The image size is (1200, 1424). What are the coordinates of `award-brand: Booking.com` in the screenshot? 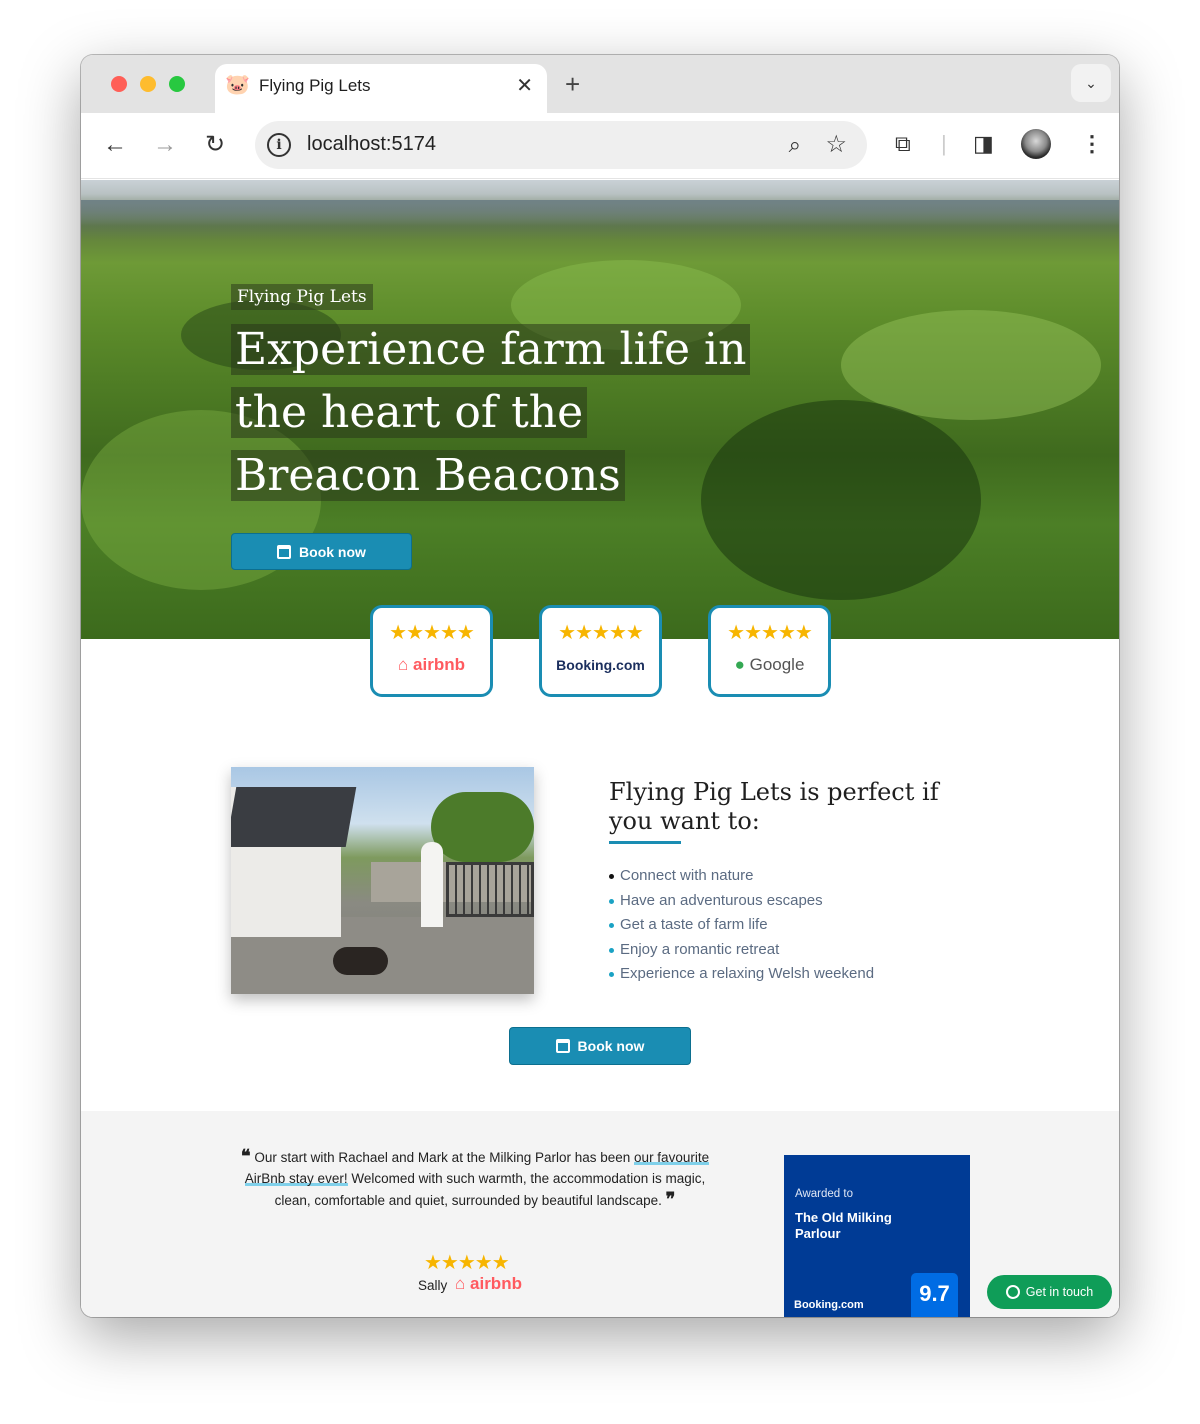 It's located at (829, 1305).